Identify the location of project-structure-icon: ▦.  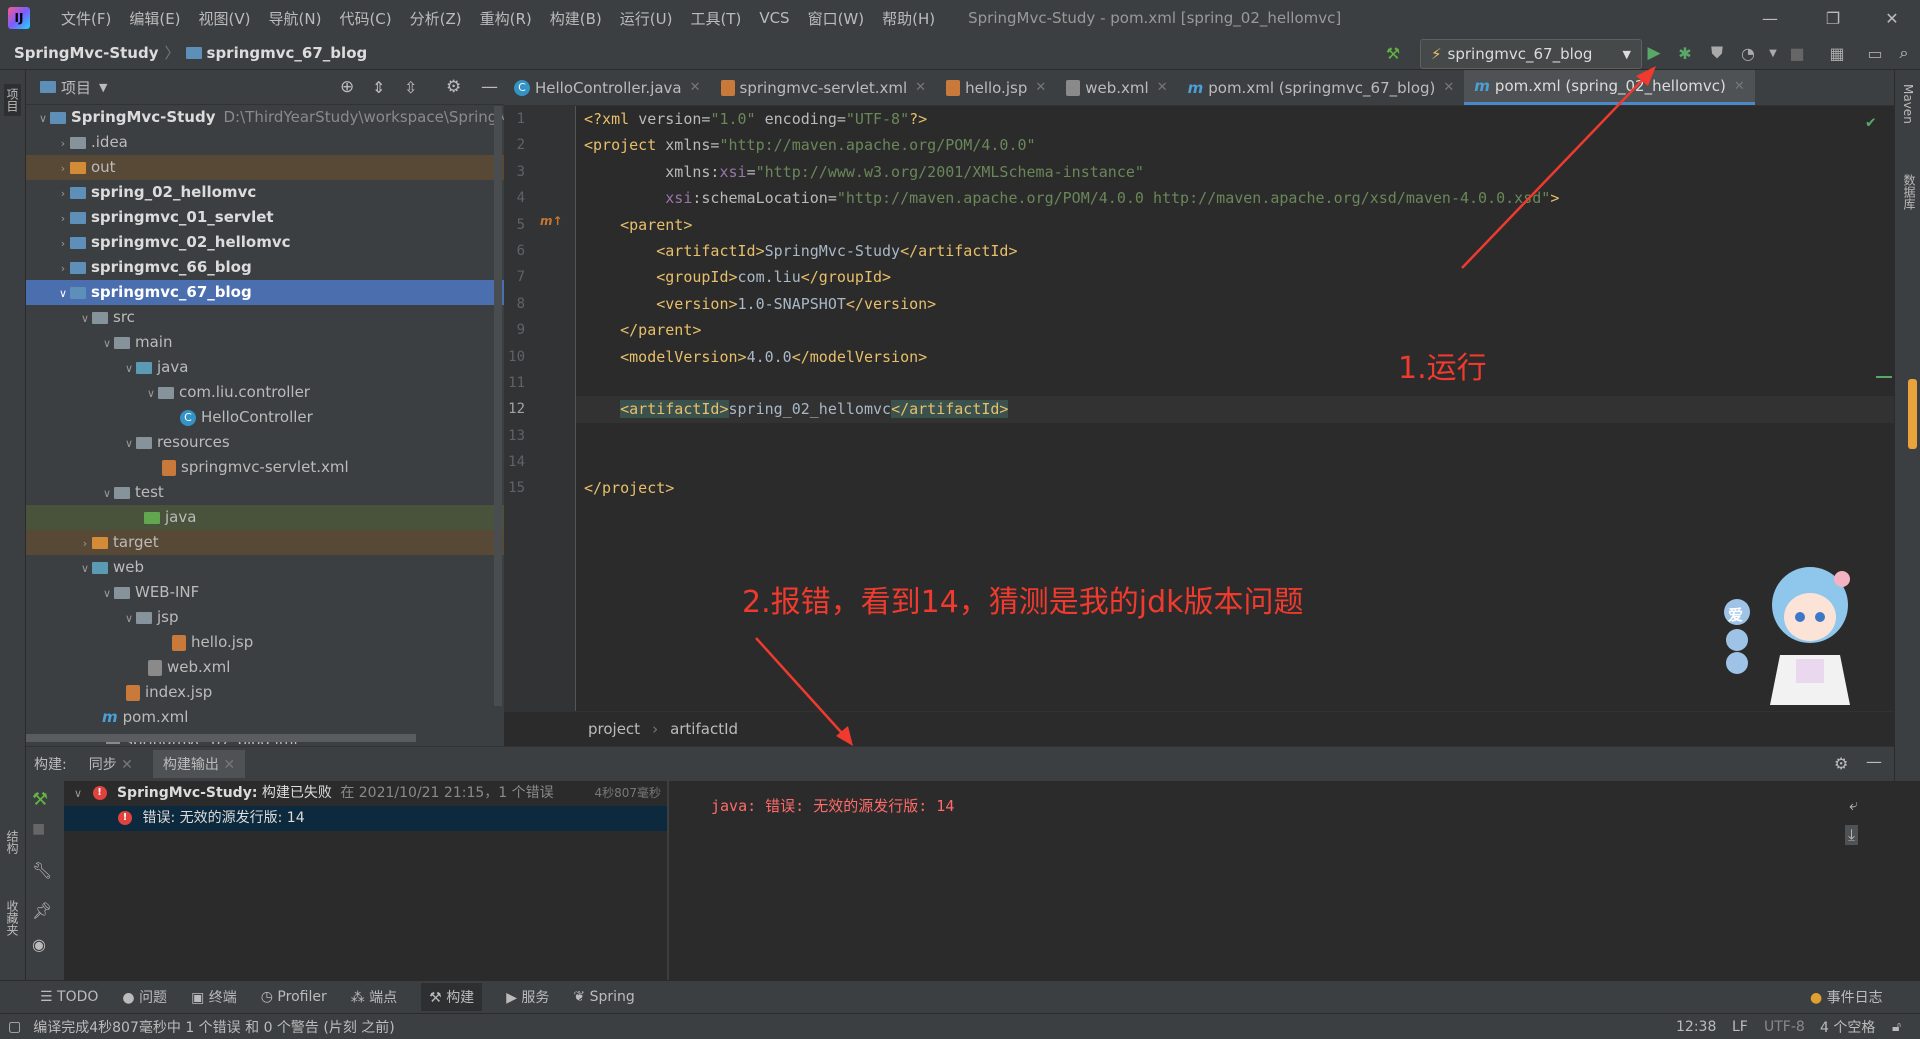
(1837, 53).